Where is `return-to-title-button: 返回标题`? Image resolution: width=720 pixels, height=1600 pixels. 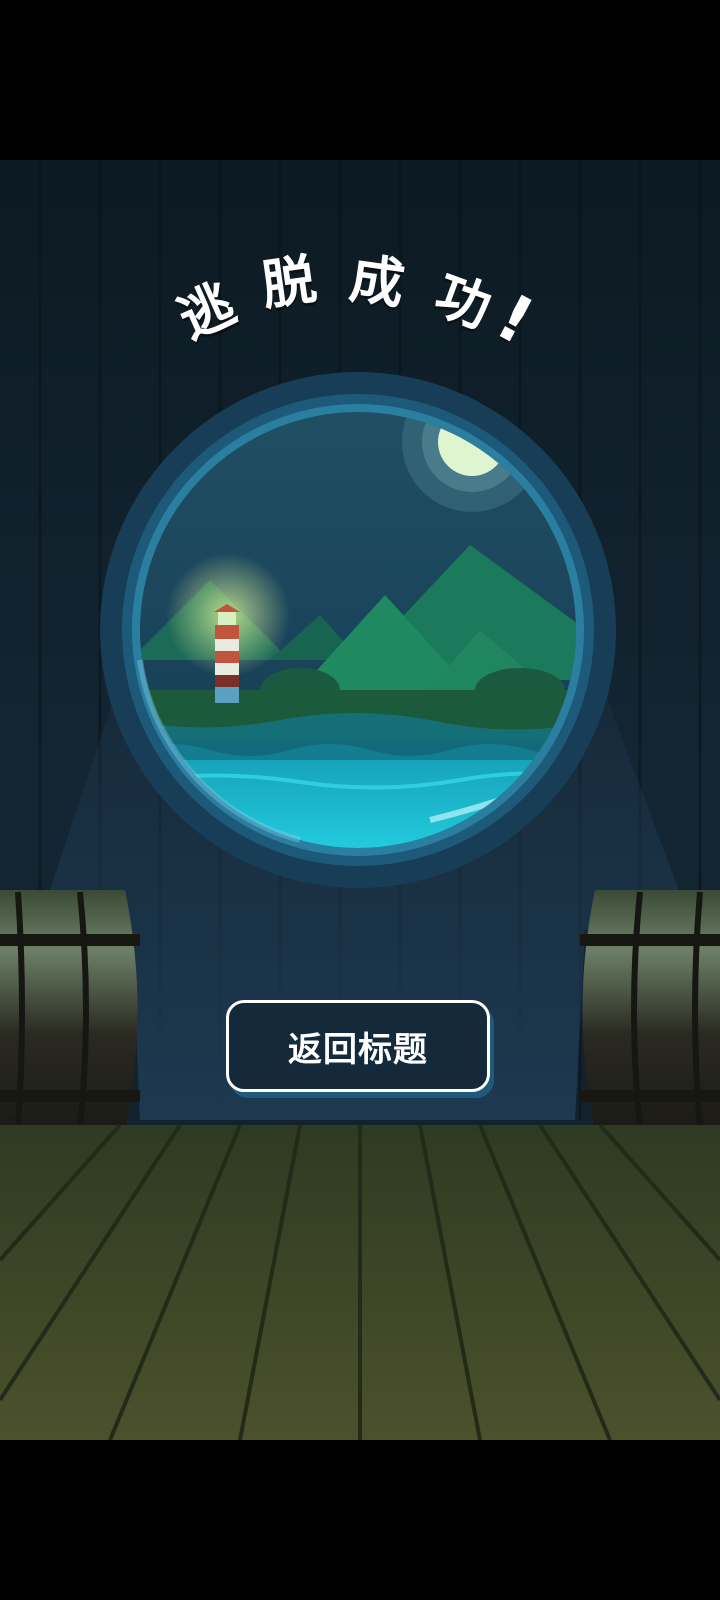
return-to-title-button: 返回标题 is located at coordinates (358, 1046).